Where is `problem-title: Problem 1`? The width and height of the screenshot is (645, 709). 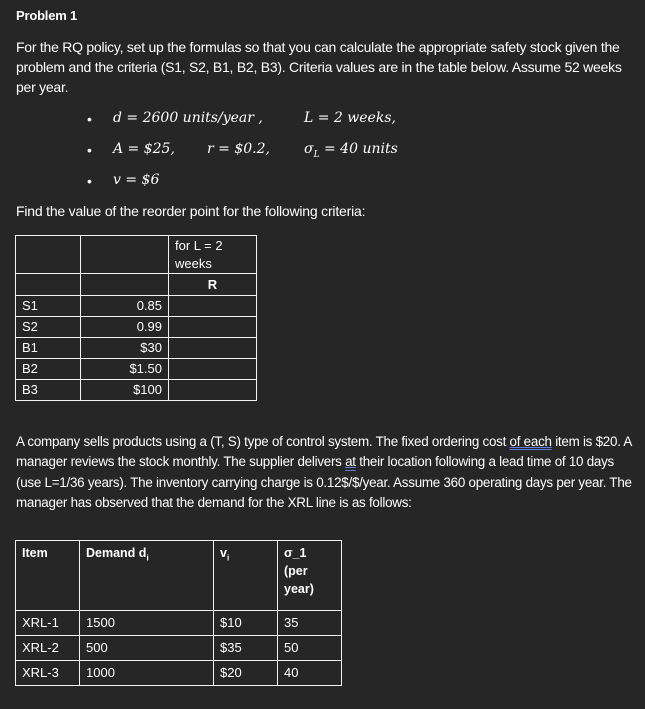
problem-title: Problem 1 is located at coordinates (47, 15).